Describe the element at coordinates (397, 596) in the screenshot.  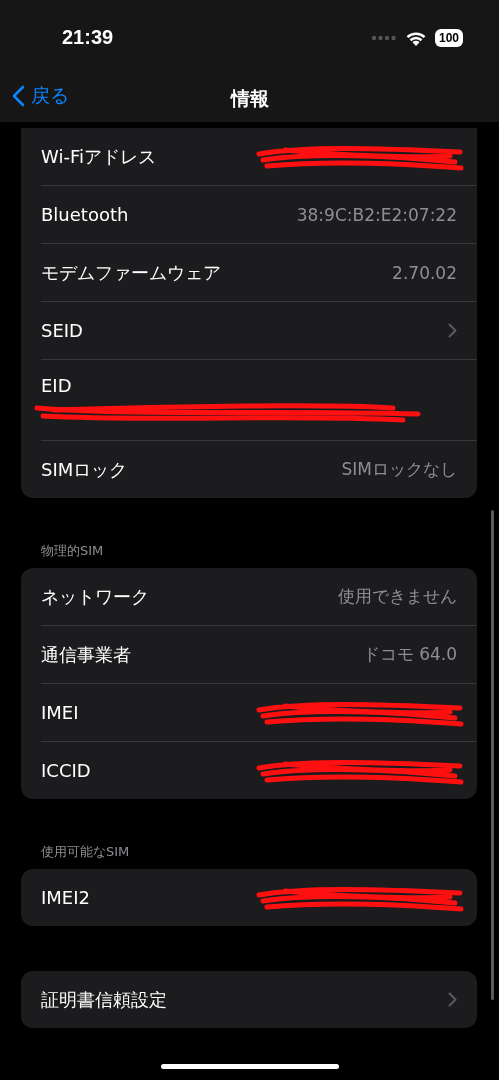
I see `row-value: 使用できません` at that location.